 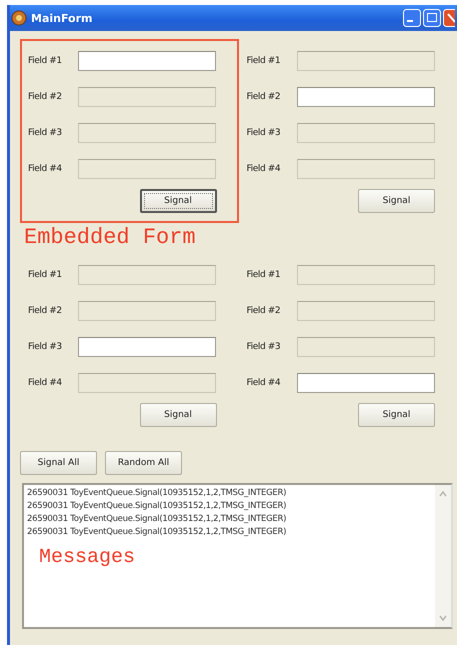 I want to click on annotation-label: Embedded Form, so click(x=110, y=238).